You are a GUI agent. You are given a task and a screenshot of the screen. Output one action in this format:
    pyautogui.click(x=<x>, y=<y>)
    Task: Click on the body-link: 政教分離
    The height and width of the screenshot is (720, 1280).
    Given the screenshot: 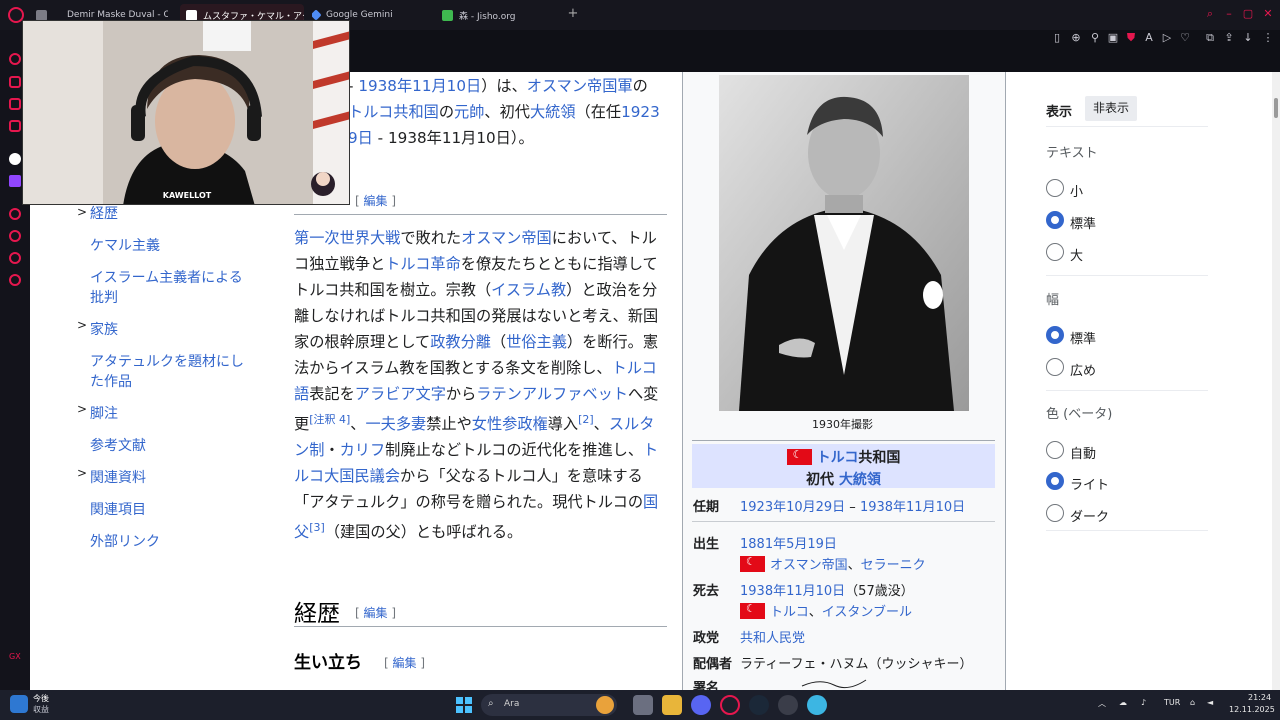 What is the action you would take?
    pyautogui.click(x=460, y=342)
    